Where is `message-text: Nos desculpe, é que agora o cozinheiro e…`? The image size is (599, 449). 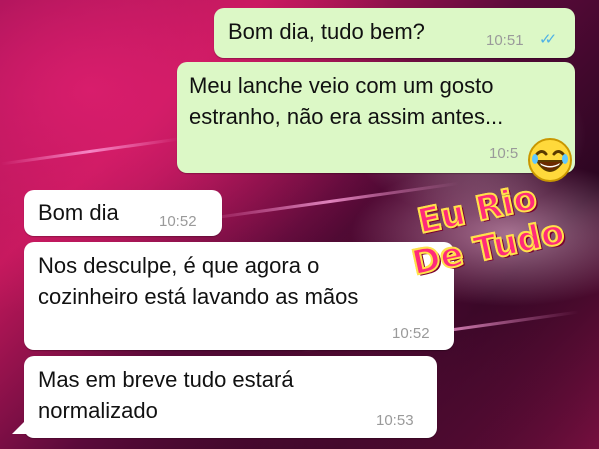 message-text: Nos desculpe, é que agora o cozinheiro e… is located at coordinates (198, 281).